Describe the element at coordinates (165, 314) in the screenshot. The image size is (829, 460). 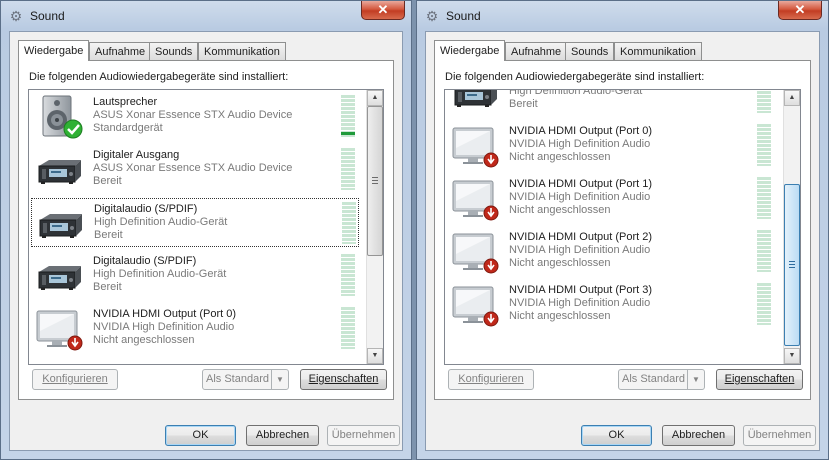
I see `device-name: NVIDIA HDMI Output (Port 0)` at that location.